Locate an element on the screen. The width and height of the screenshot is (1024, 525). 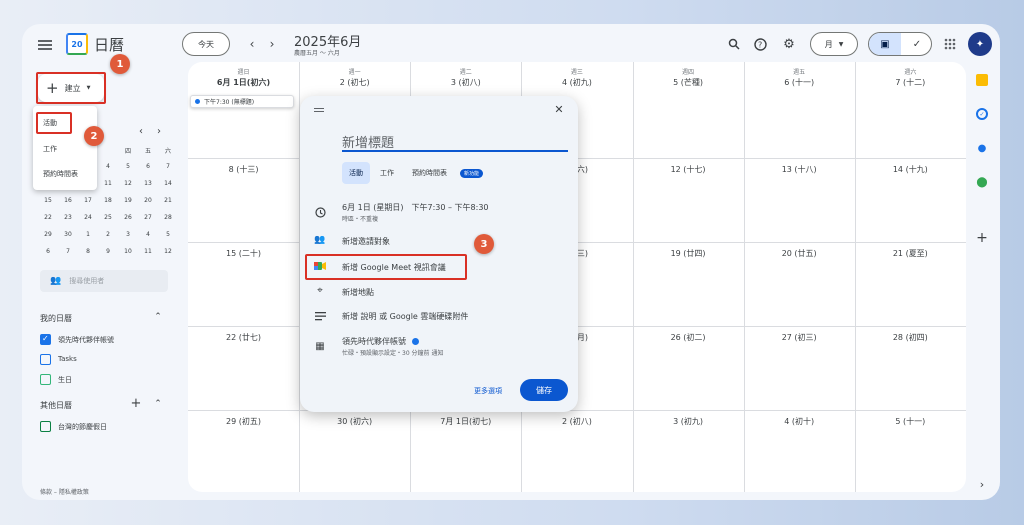
mini-prev-icon: ‹ is located at coordinates (141, 131).